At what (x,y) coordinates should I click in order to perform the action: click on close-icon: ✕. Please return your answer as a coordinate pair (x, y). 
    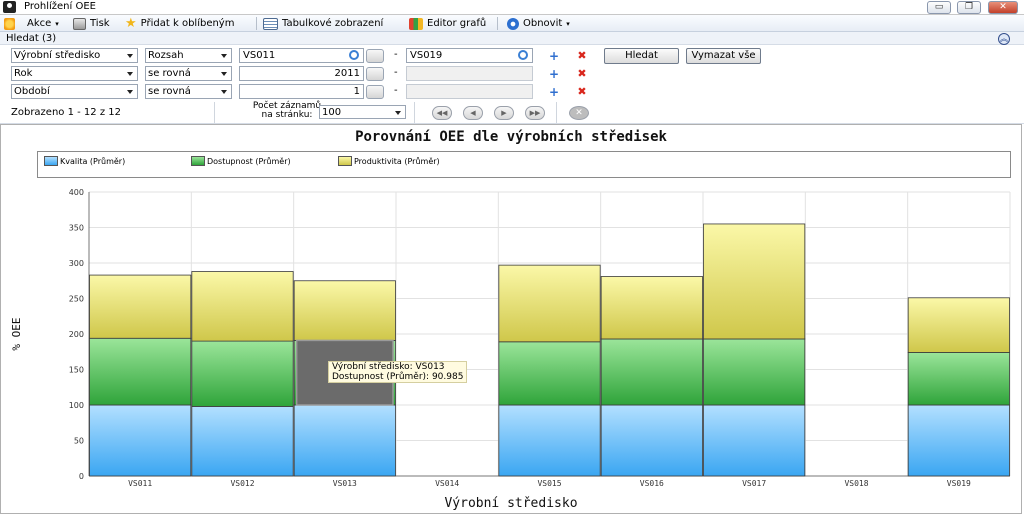
    Looking at the image, I should click on (579, 113).